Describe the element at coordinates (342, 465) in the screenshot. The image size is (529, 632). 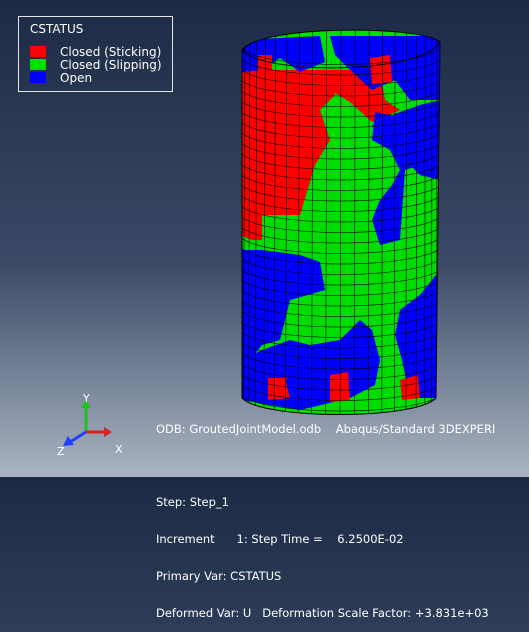
I see `info-blank` at that location.